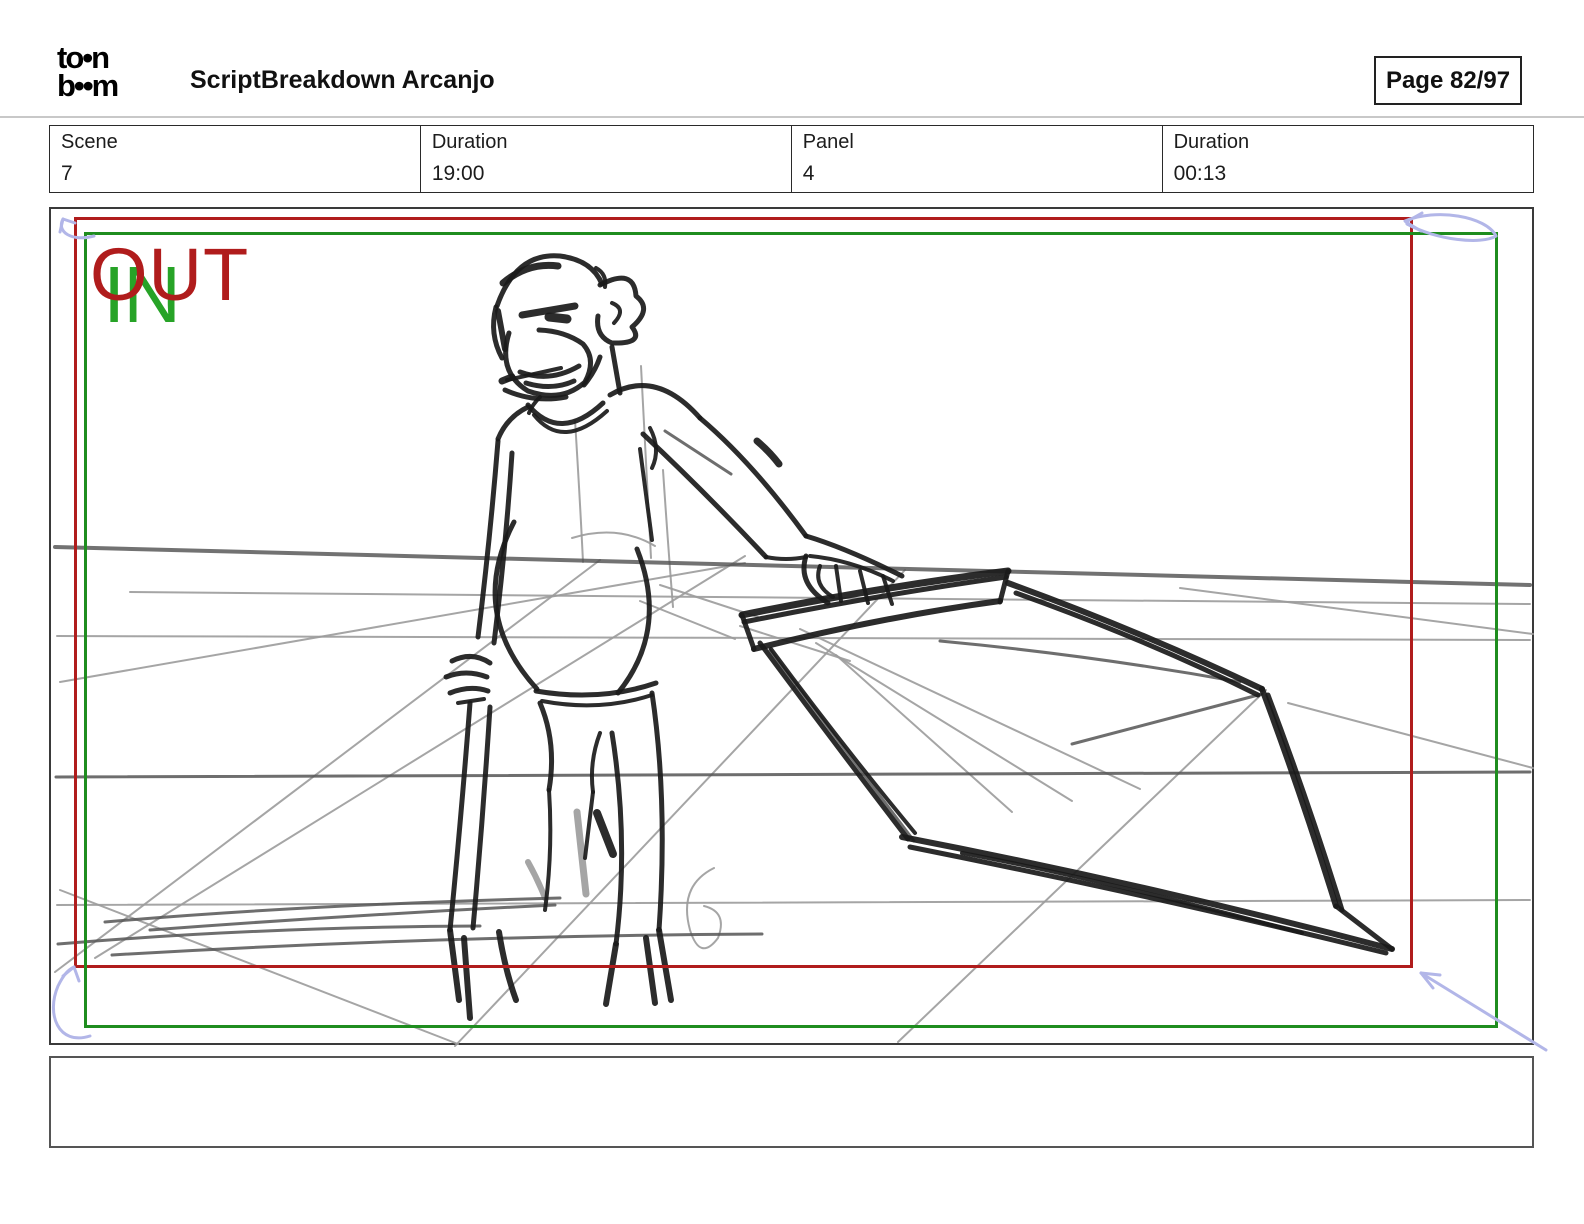  I want to click on logo-line-2: b••m, so click(88, 85).